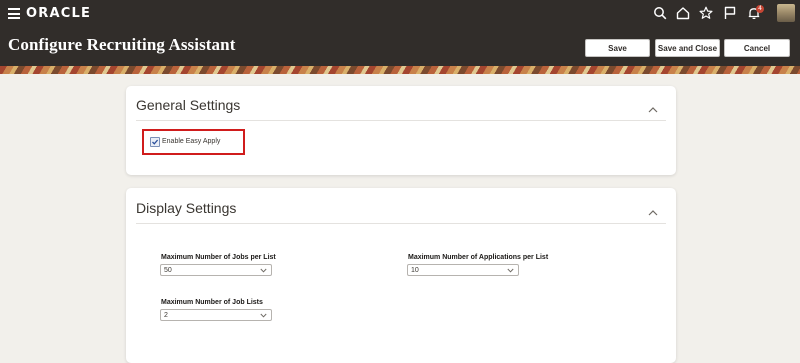  Describe the element at coordinates (617, 48) in the screenshot. I see `save-button: Save` at that location.